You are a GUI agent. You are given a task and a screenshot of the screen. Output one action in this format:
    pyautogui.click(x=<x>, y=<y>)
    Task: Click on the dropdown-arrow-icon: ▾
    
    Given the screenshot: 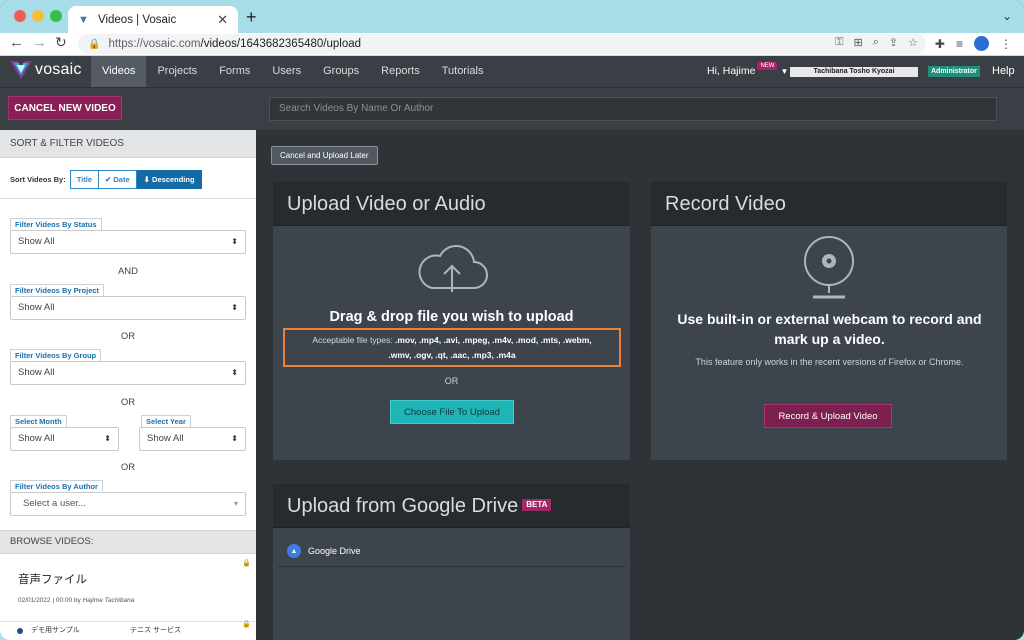 What is the action you would take?
    pyautogui.click(x=235, y=503)
    